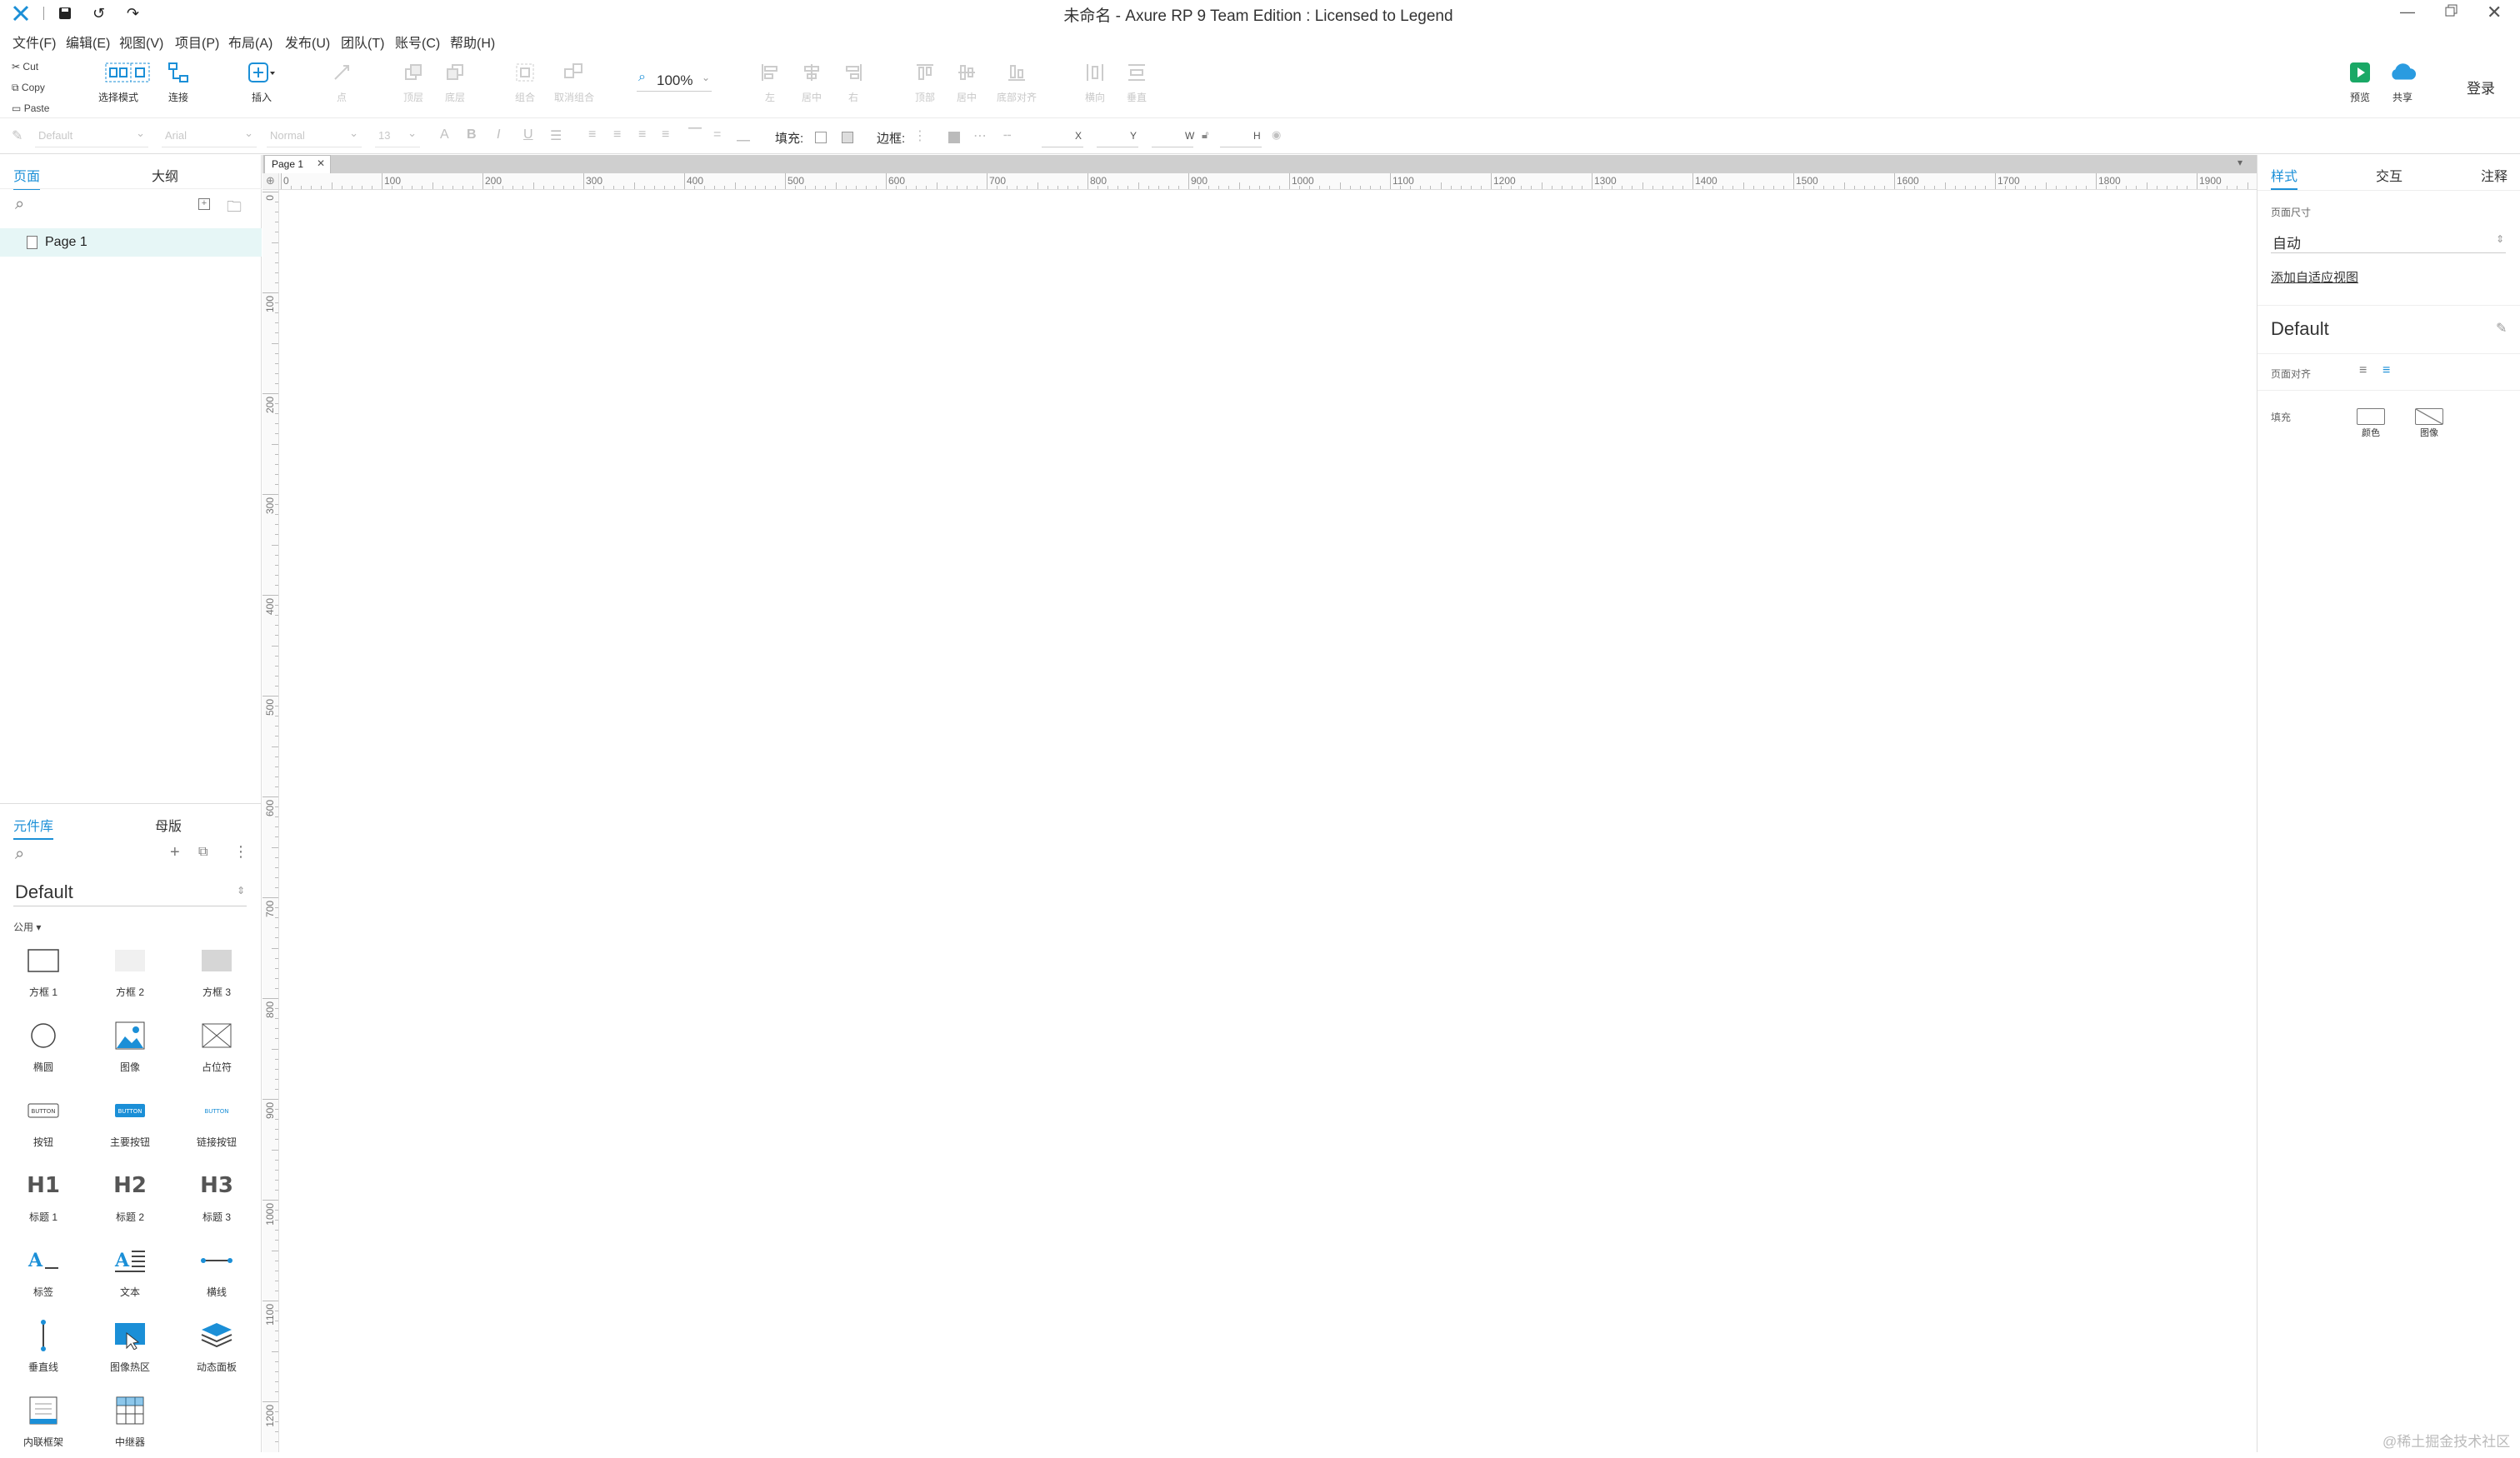 Image resolution: width=2520 pixels, height=1458 pixels. I want to click on add-folder-icon: 🗀︎, so click(234, 209).